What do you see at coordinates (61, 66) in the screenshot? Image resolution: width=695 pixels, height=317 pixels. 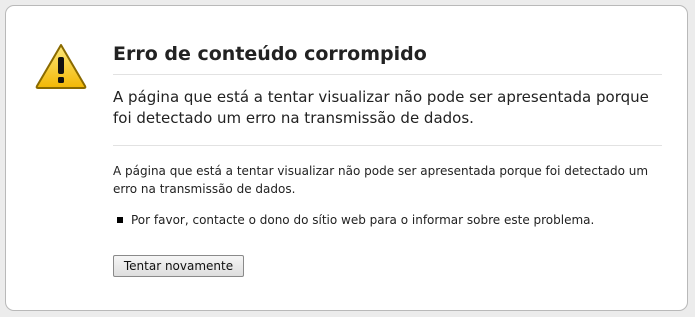 I see `warning-triangle-icon` at bounding box center [61, 66].